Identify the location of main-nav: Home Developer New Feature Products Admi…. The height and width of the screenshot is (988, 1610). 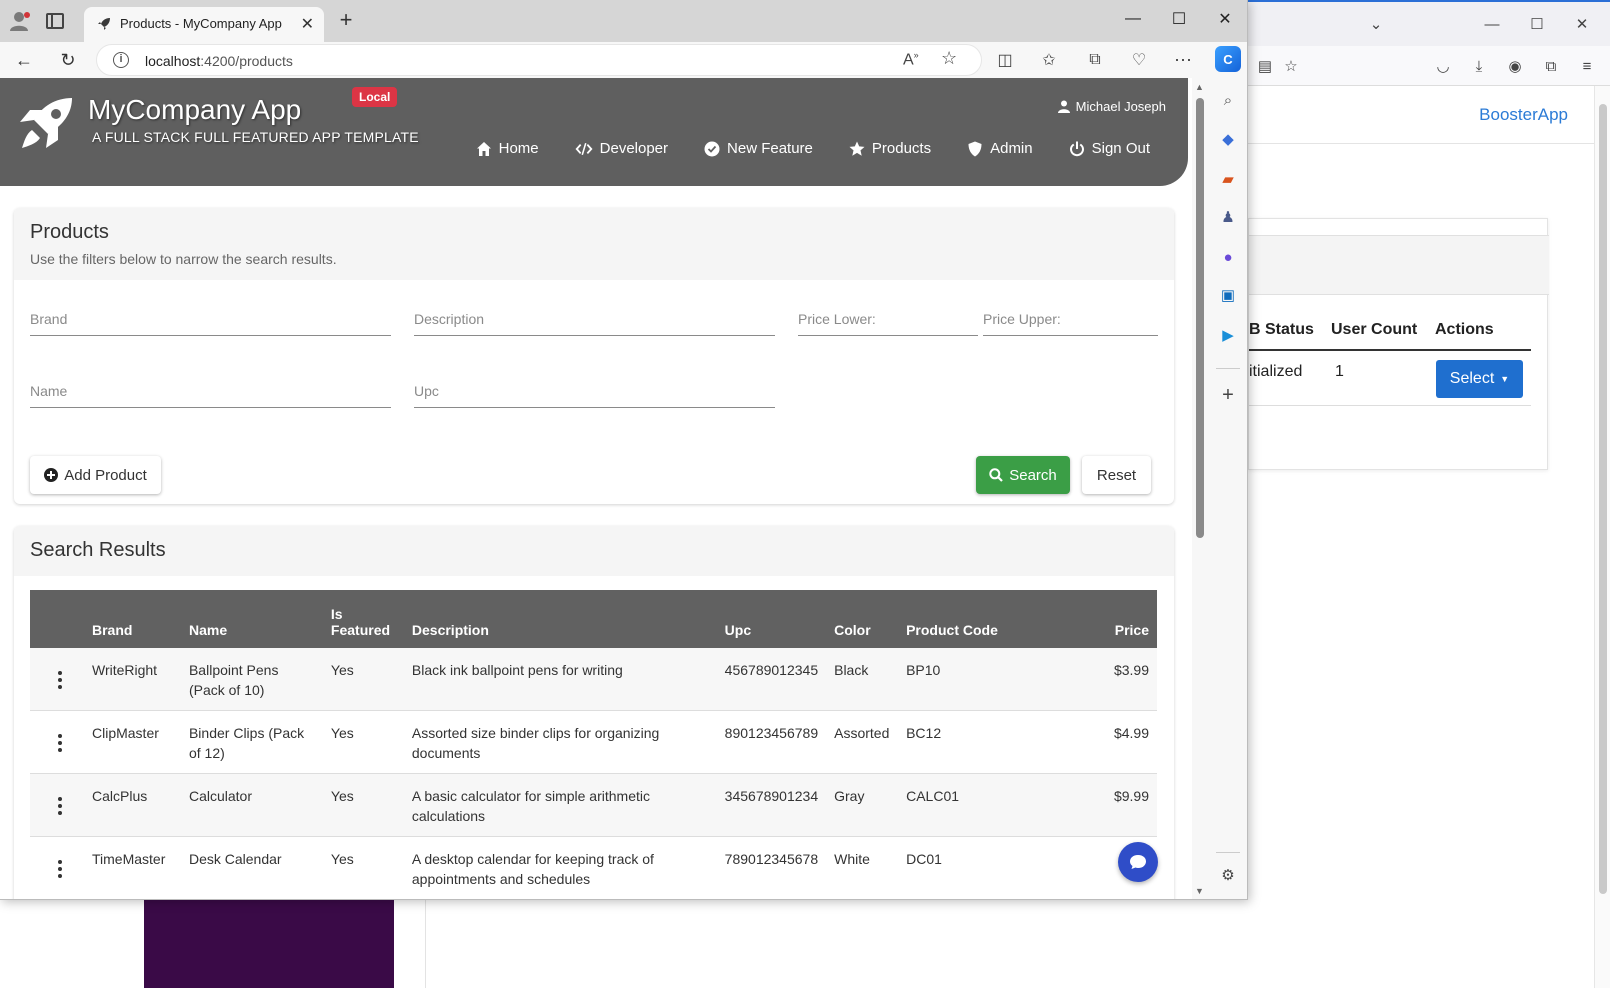
(813, 148).